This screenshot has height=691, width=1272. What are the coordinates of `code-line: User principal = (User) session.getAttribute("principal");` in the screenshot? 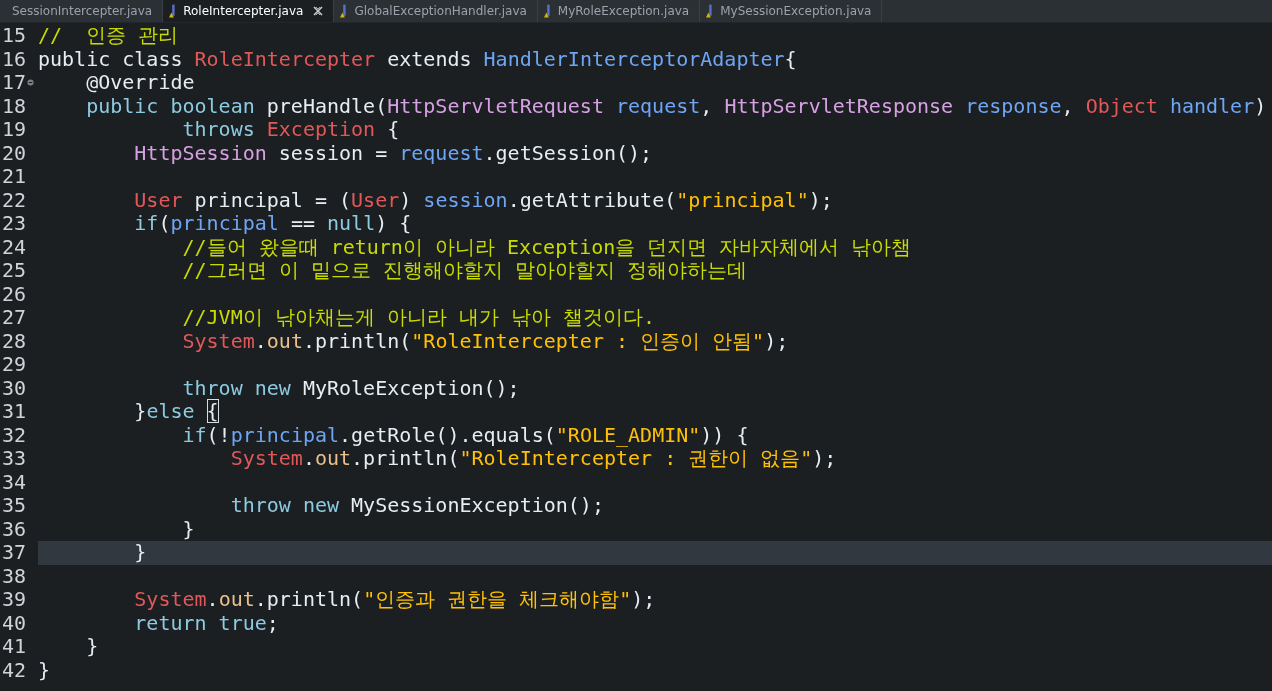 It's located at (483, 200).